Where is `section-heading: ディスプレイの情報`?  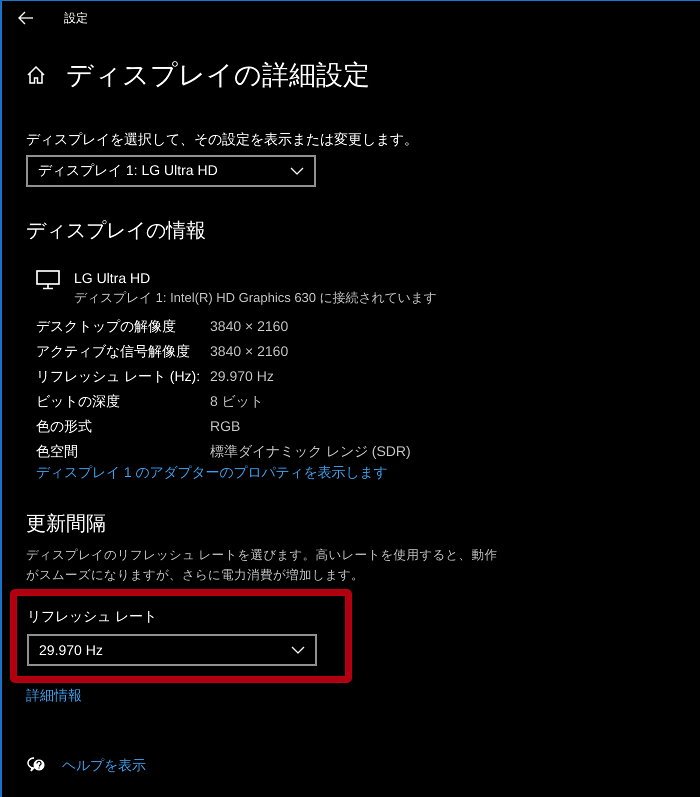
section-heading: ディスプレイの情報 is located at coordinates (116, 231).